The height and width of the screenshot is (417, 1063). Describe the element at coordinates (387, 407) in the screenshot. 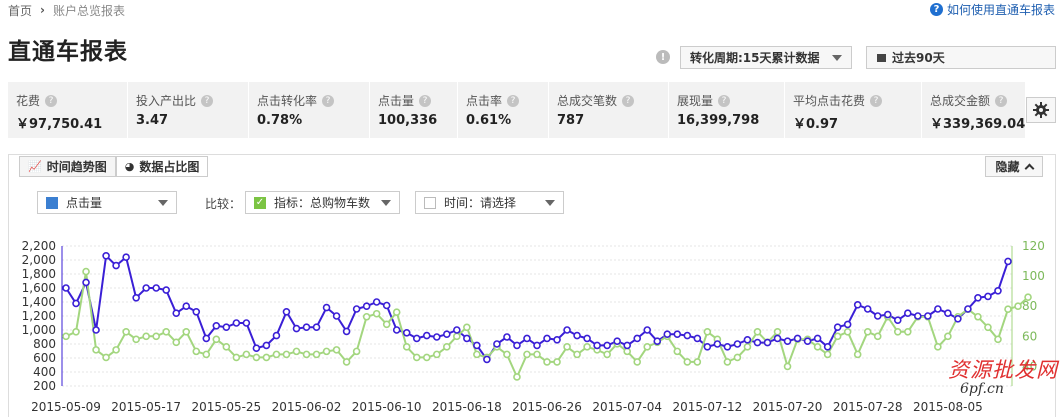

I see `x-tick-label: 2015-06-10` at that location.